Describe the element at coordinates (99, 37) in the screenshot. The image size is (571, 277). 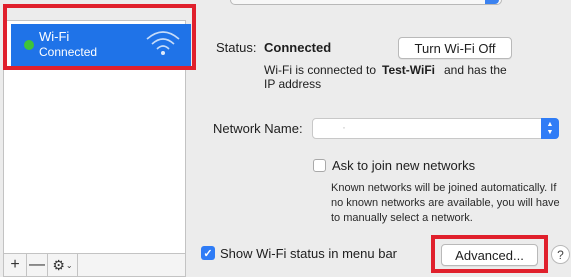
I see `highlight-box-network-item` at that location.